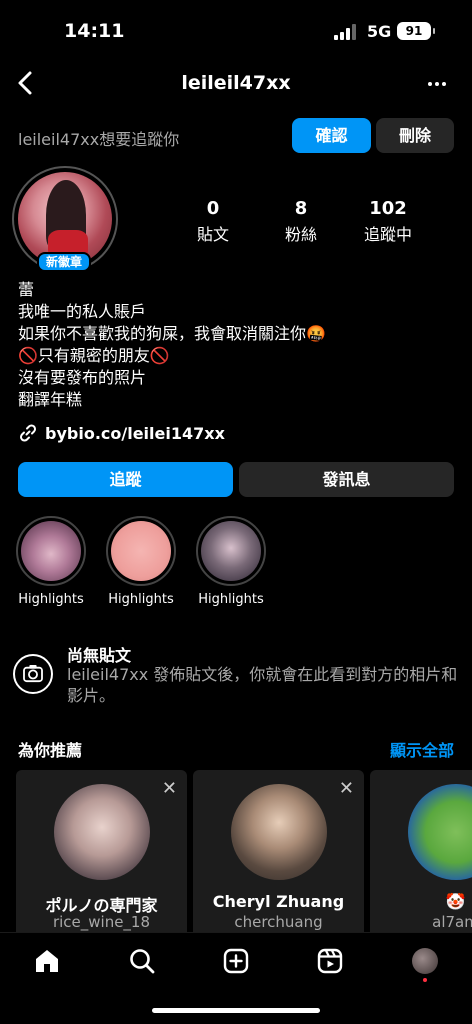  I want to click on followers-count: 8, so click(301, 208).